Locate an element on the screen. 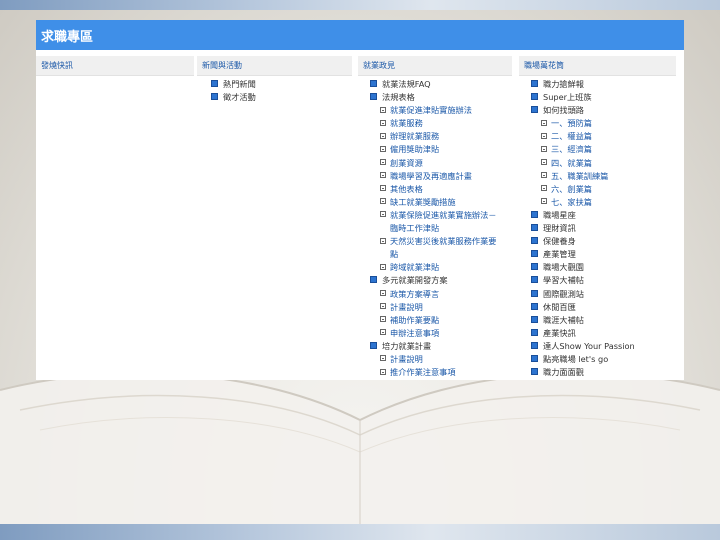 Image resolution: width=720 pixels, height=540 pixels. menu-item-label: 產業管理 is located at coordinates (559, 254).